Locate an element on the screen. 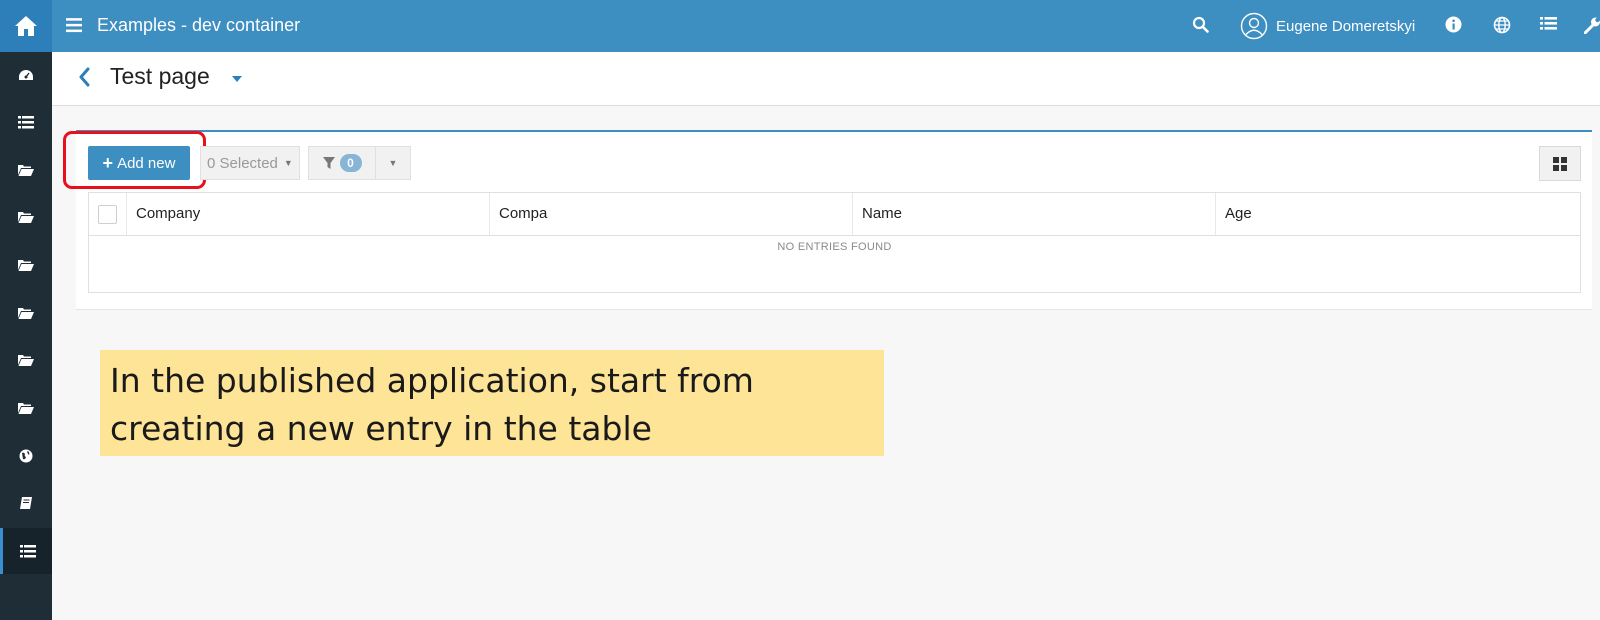 This screenshot has width=1600, height=620. filter-menu-button: ▼ is located at coordinates (393, 163).